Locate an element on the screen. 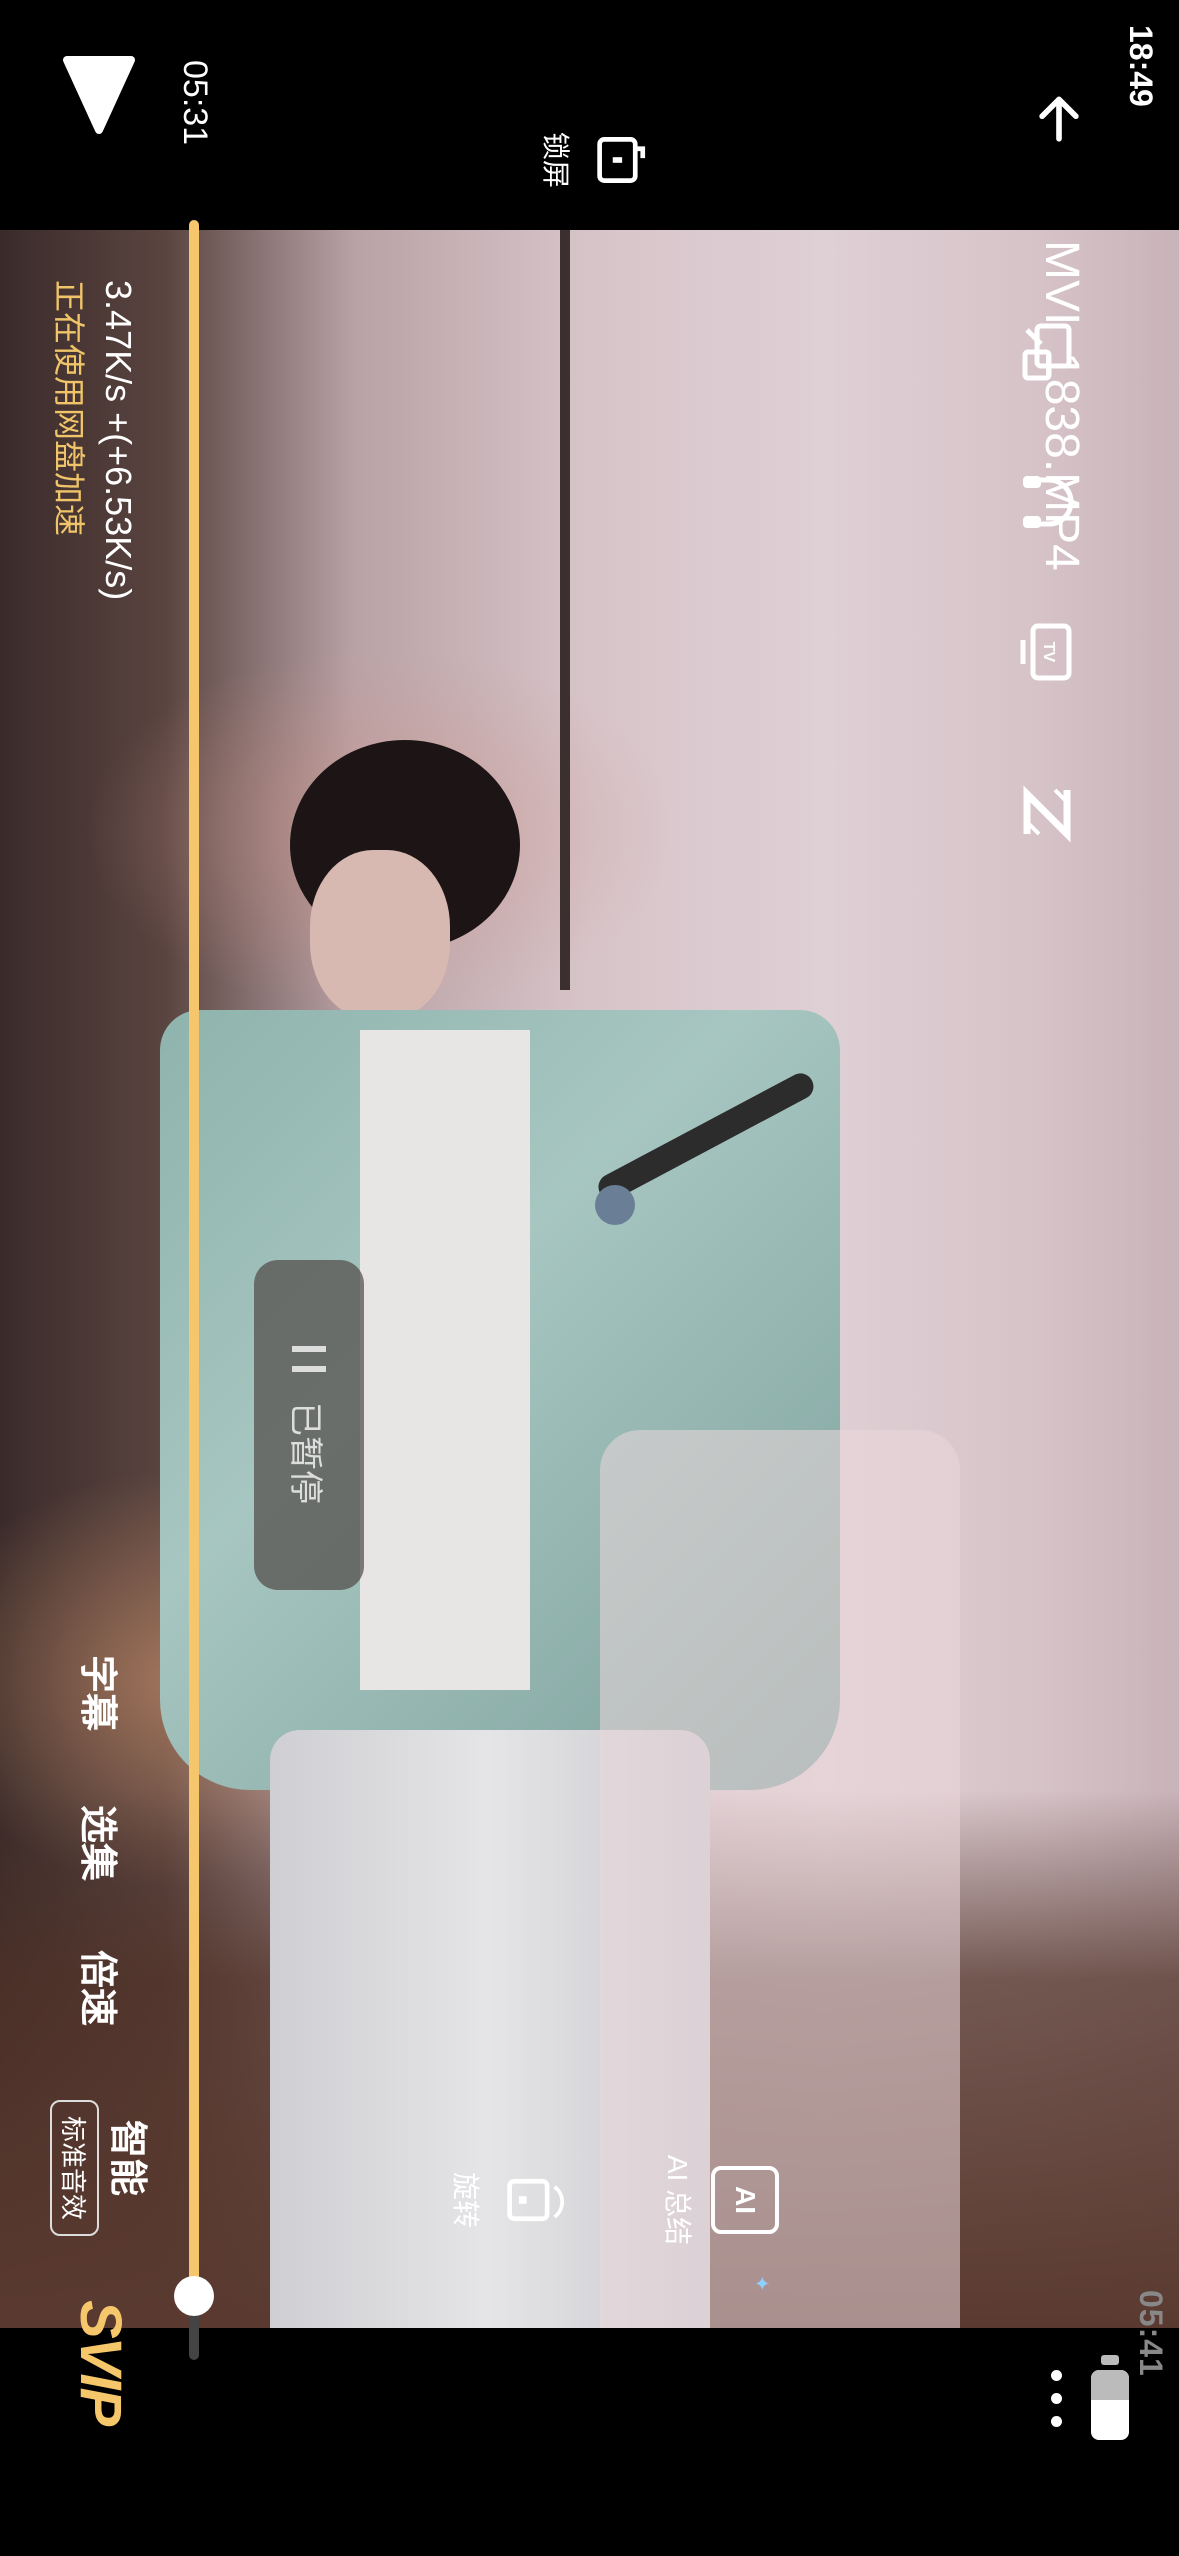  svg-text: TV is located at coordinates (1048, 652).